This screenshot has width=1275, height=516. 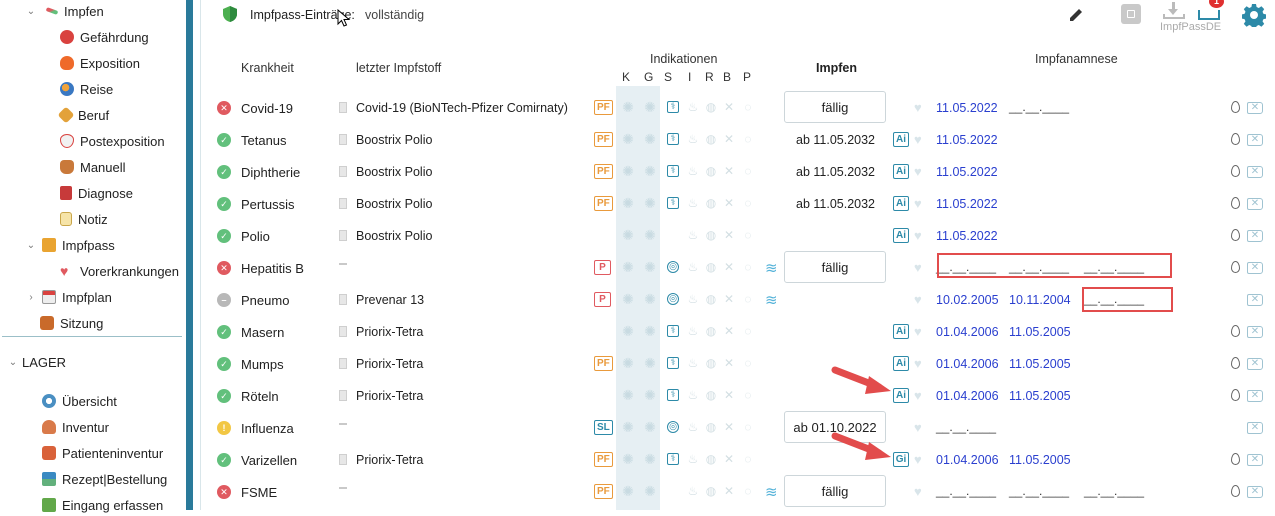 What do you see at coordinates (673, 491) in the screenshot?
I see `indication-empty-icon` at bounding box center [673, 491].